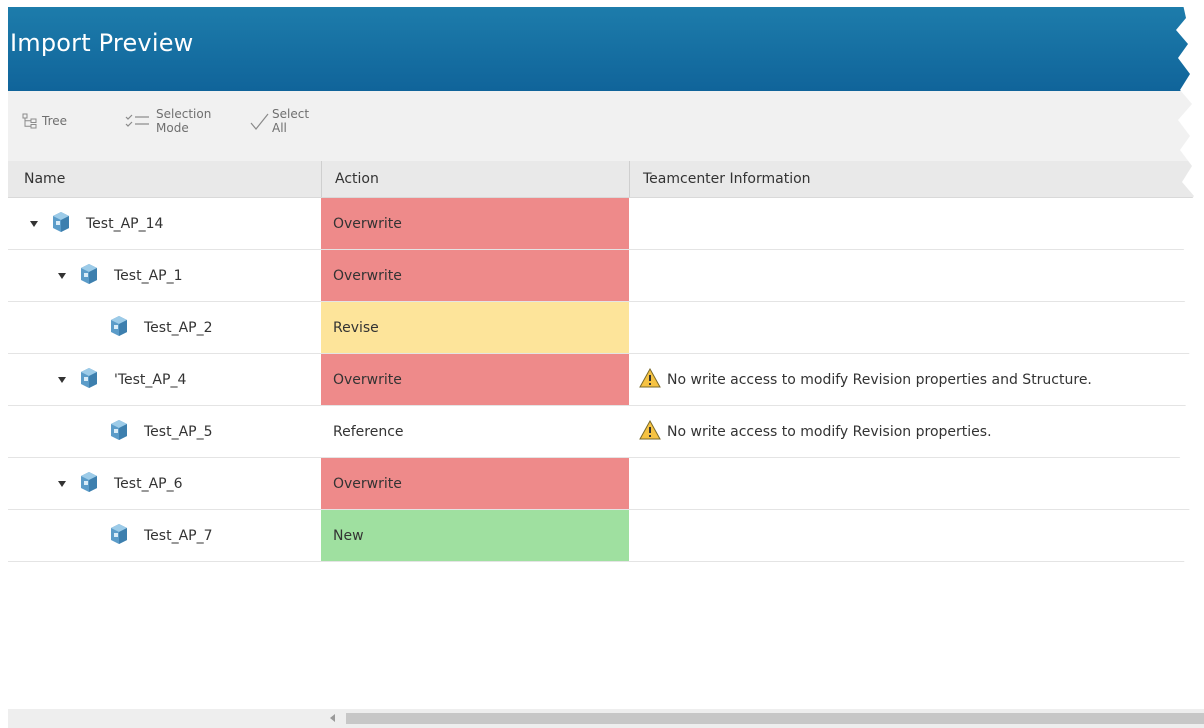 The image size is (1204, 728). What do you see at coordinates (178, 431) in the screenshot?
I see `item-name: Test_AP_5` at bounding box center [178, 431].